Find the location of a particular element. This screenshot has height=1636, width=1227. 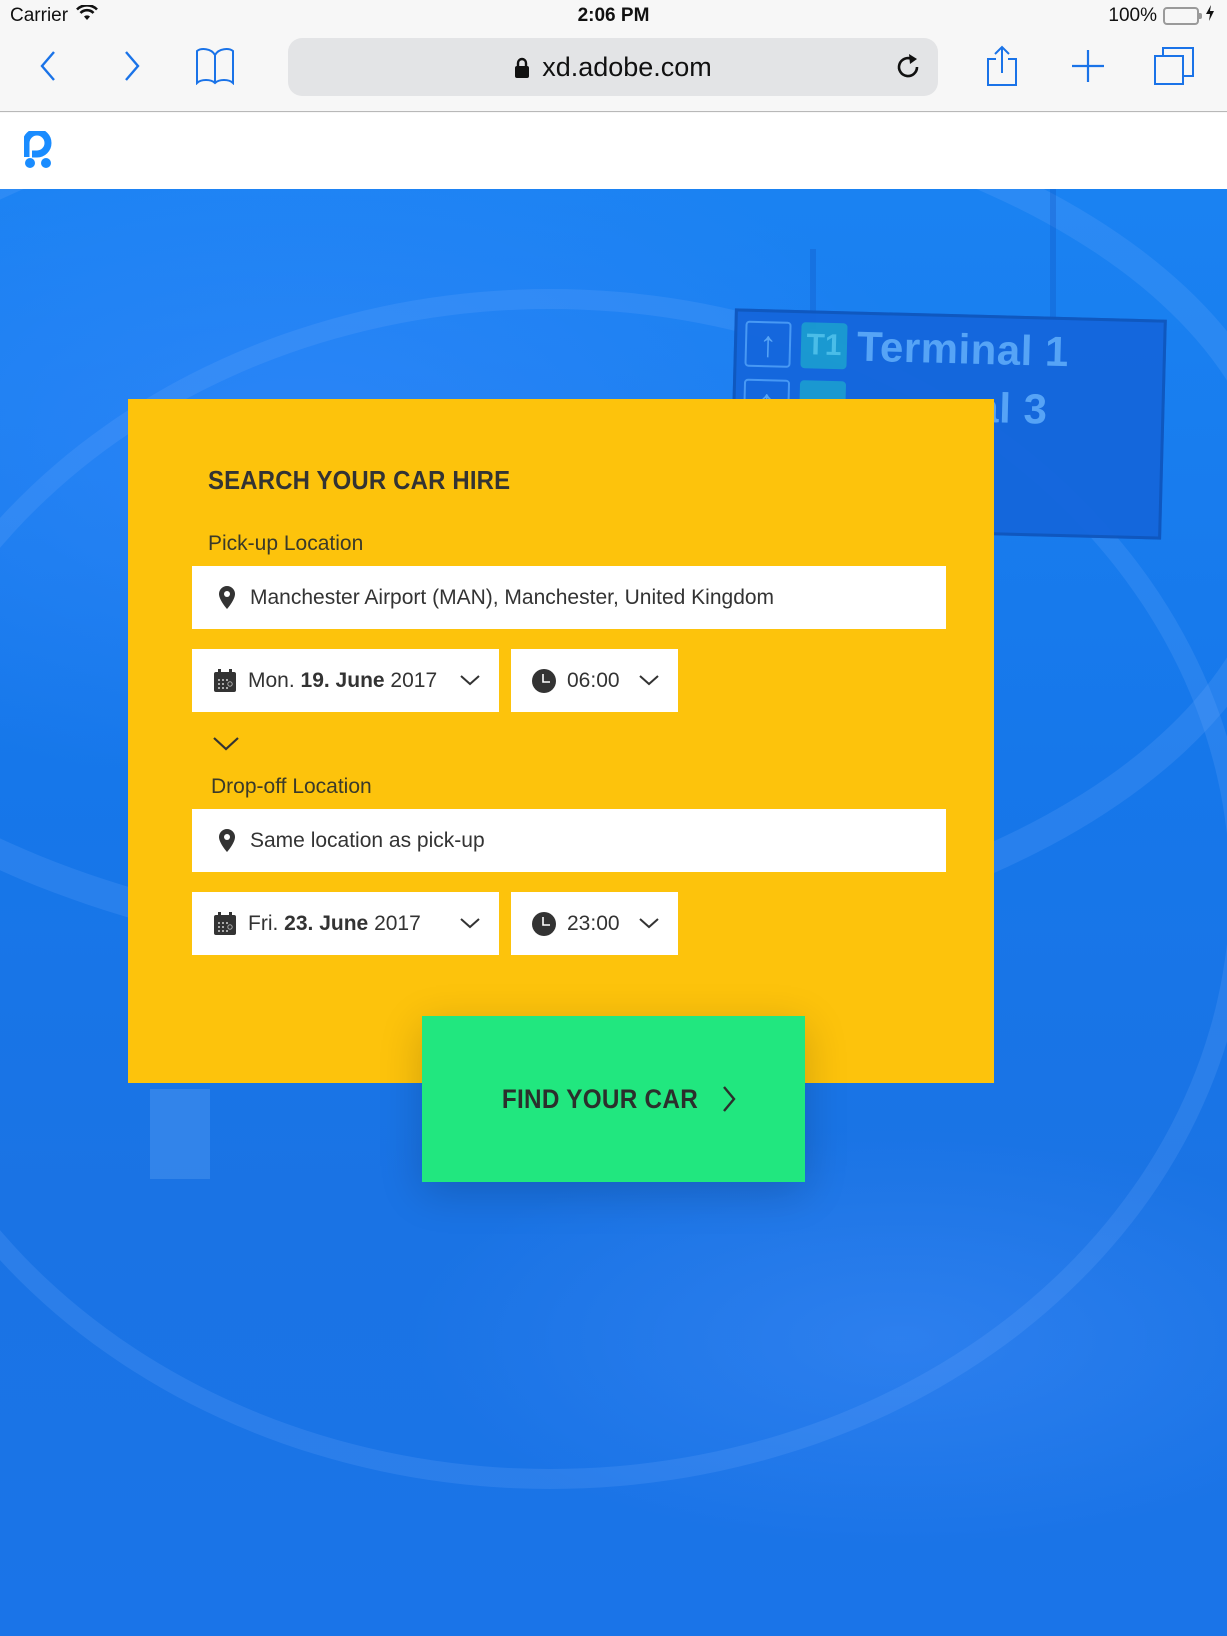

battery-icon is located at coordinates (1182, 16).